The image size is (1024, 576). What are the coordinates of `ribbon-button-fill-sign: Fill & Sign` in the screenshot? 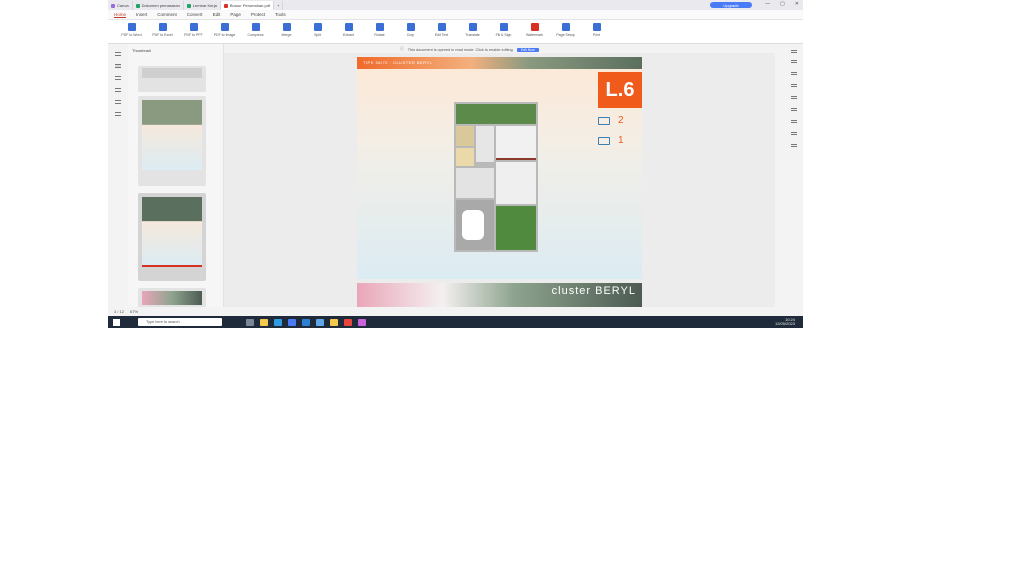 It's located at (503, 30).